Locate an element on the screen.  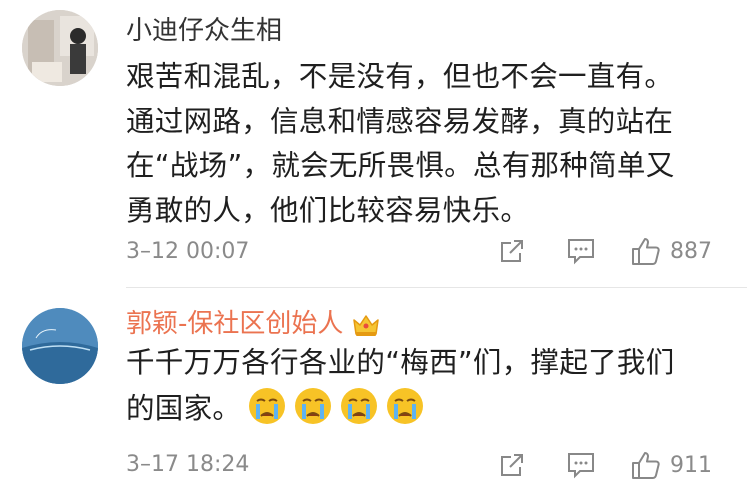
comment-actions: 911 is located at coordinates (373, 465).